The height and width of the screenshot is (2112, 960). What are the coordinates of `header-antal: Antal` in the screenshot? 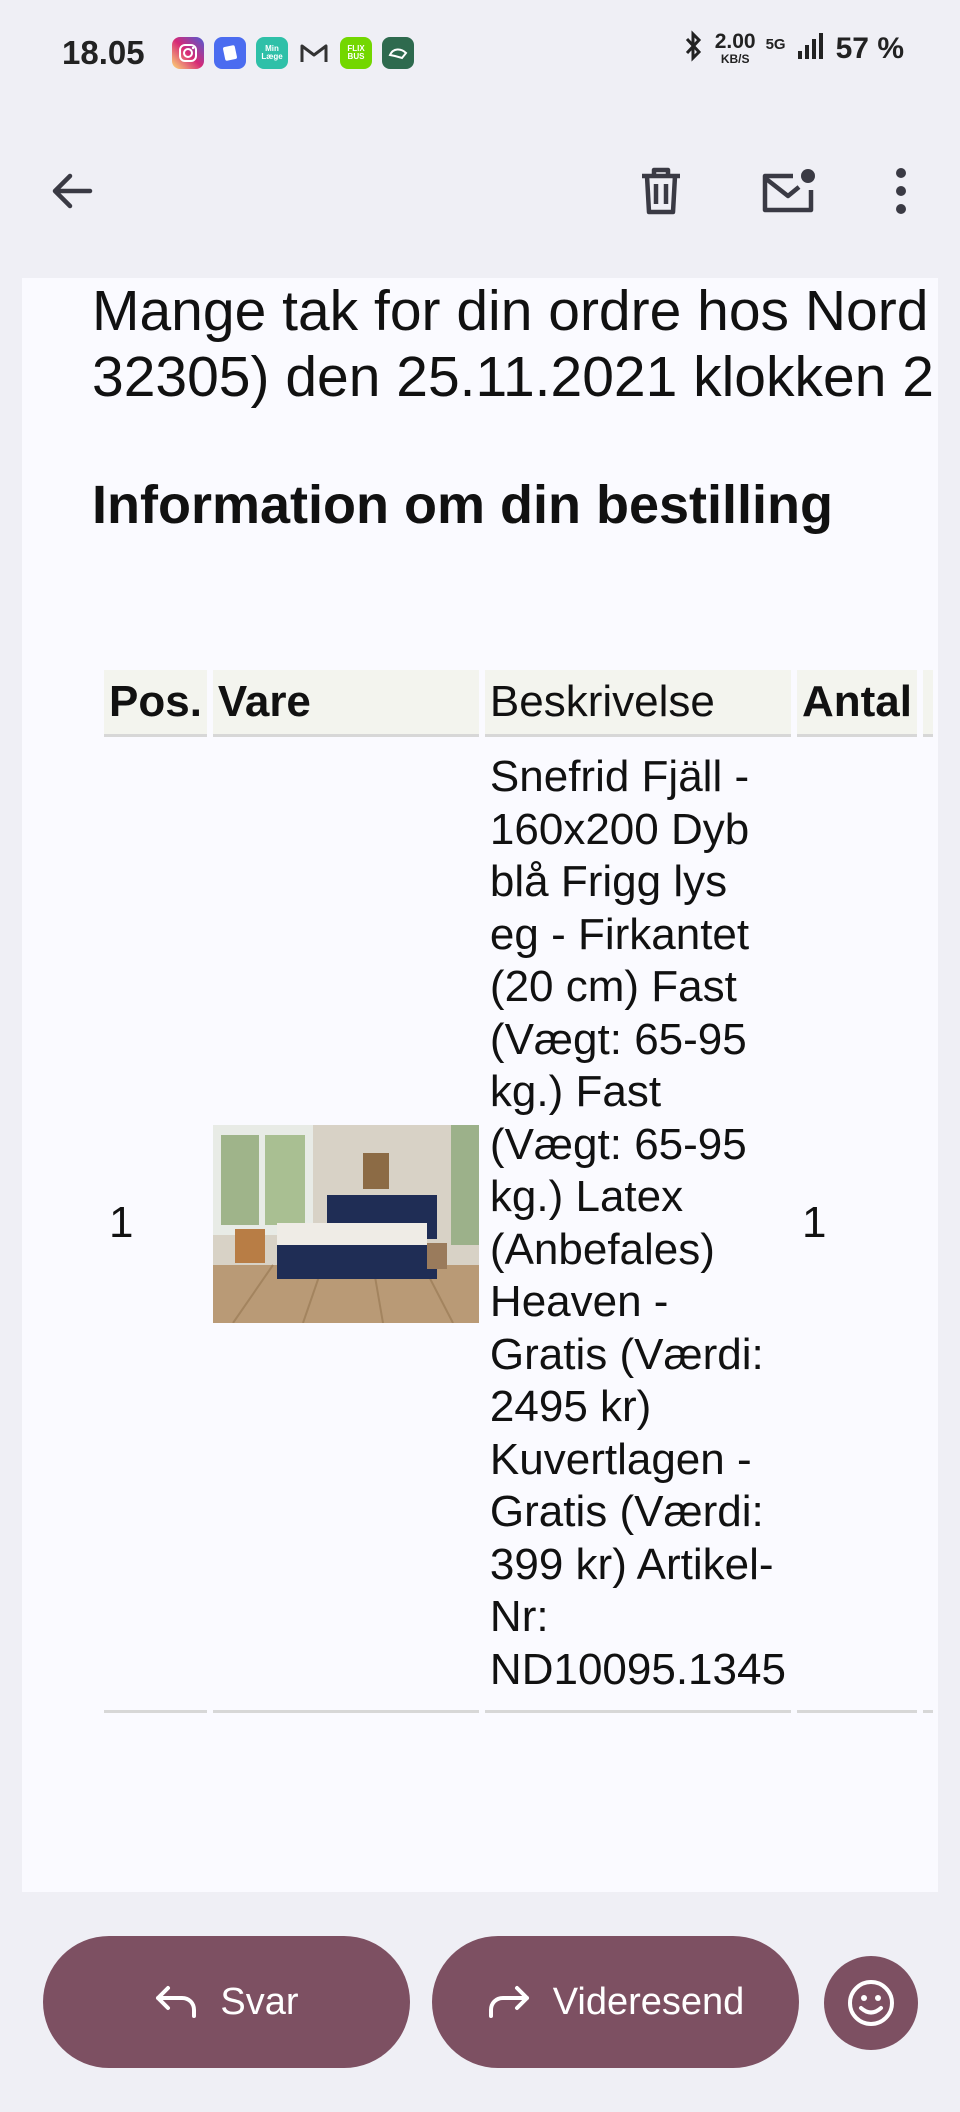 It's located at (856, 703).